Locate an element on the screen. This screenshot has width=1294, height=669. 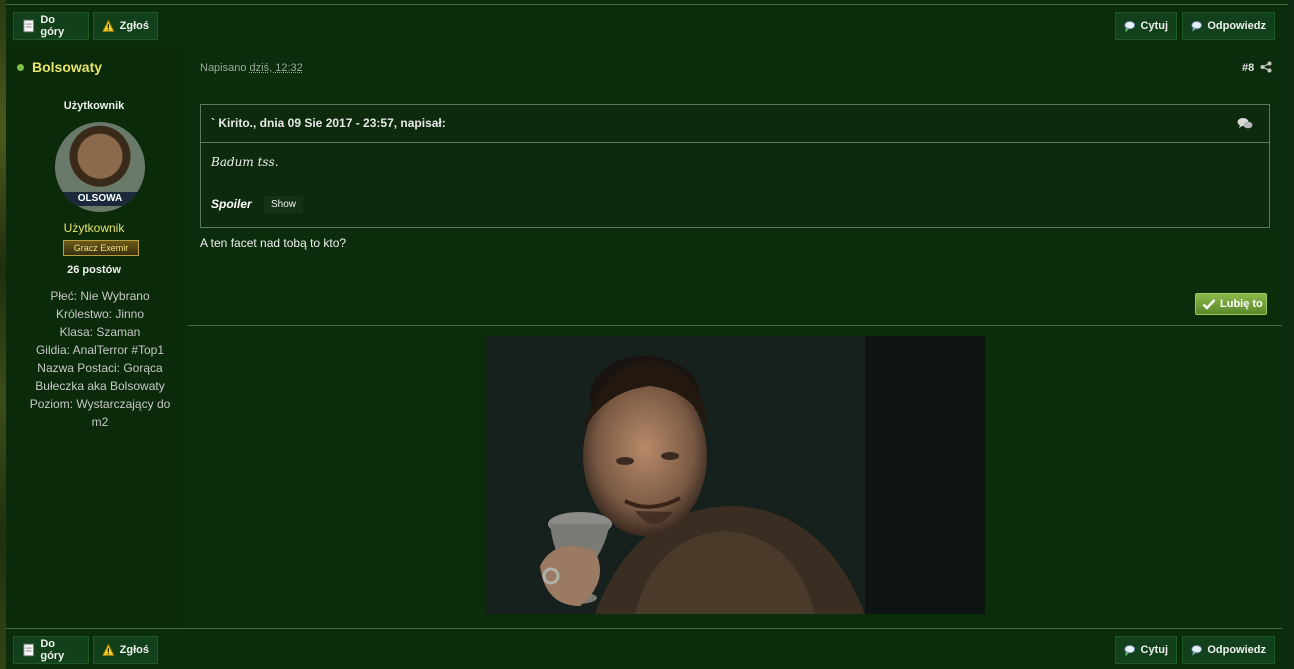
reply-button: Odpowiedz is located at coordinates (1228, 26).